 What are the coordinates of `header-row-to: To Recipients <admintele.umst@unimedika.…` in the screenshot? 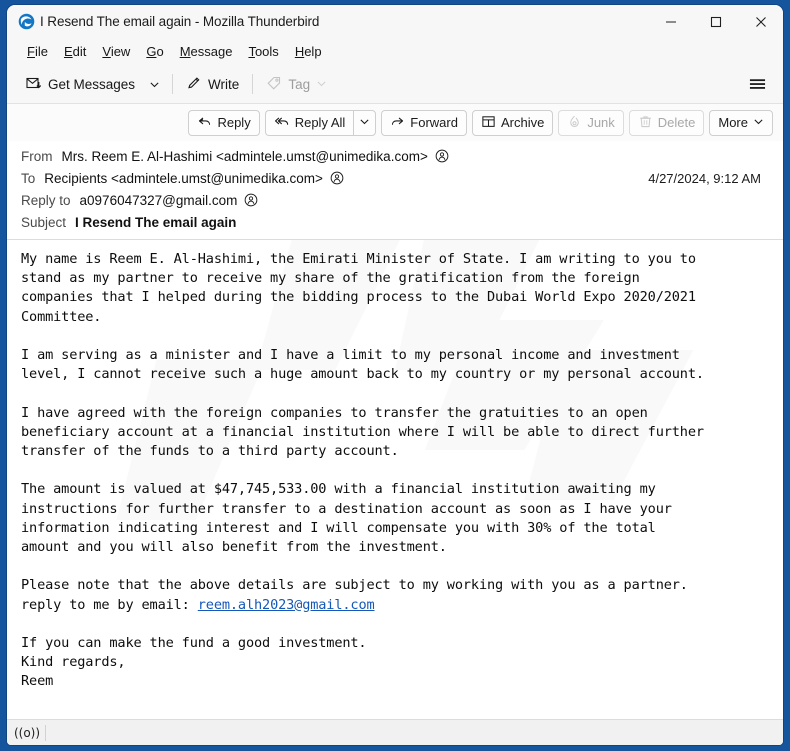 It's located at (395, 178).